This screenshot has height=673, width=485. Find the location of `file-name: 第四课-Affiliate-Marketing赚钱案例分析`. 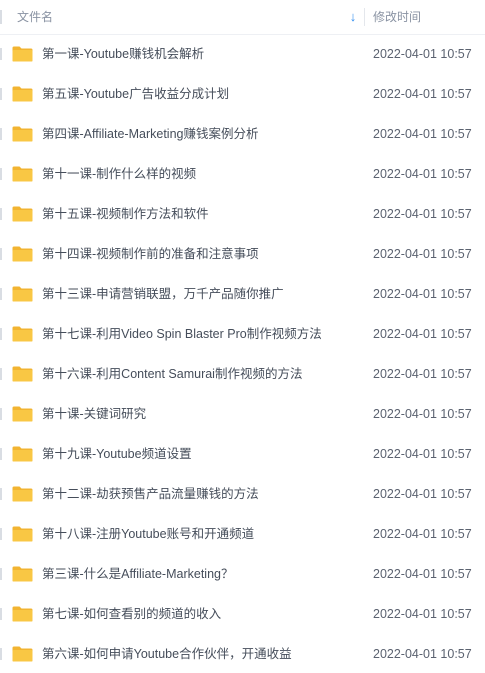

file-name: 第四课-Affiliate-Marketing赚钱案例分析 is located at coordinates (150, 134).